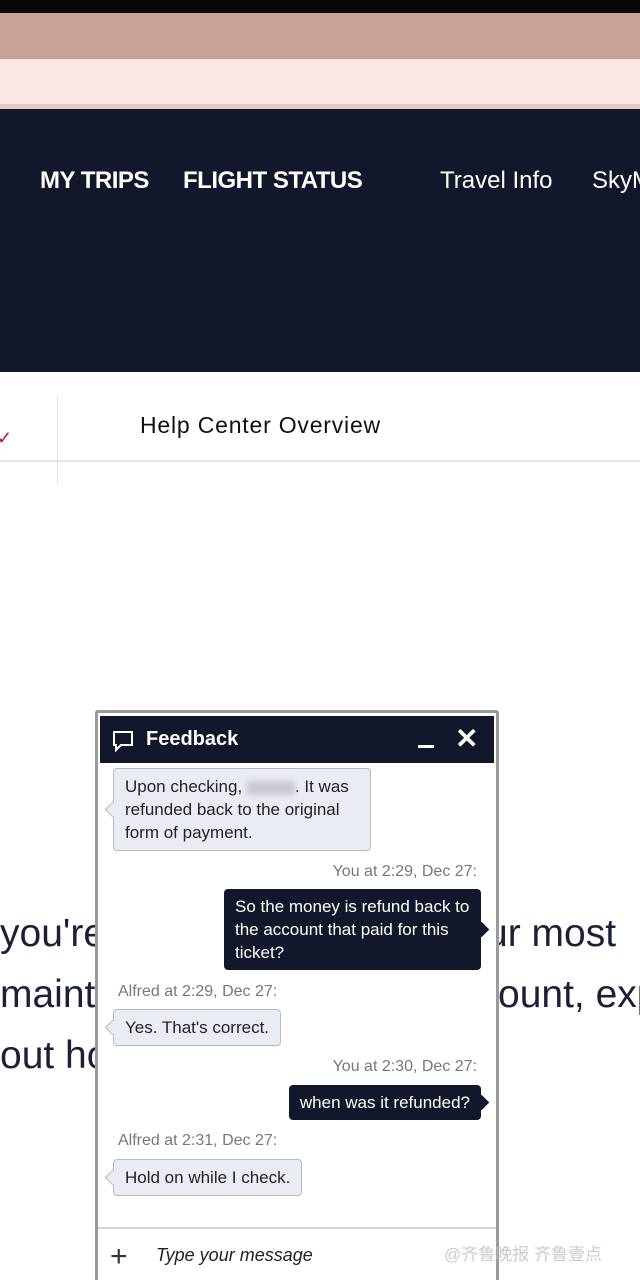 This screenshot has width=640, height=1280. What do you see at coordinates (260, 425) in the screenshot?
I see `help-center-overview-link: Help Center Overview` at bounding box center [260, 425].